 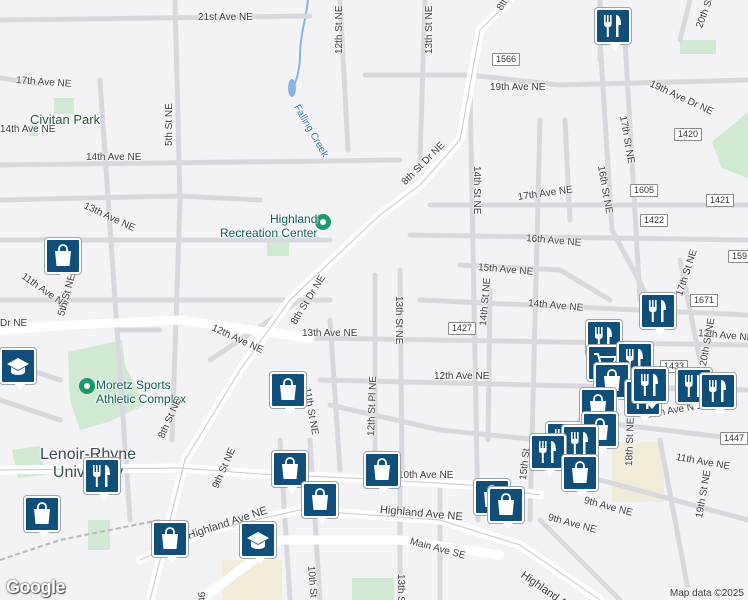 What do you see at coordinates (114, 157) in the screenshot?
I see `street-label: 14th Ave NE` at bounding box center [114, 157].